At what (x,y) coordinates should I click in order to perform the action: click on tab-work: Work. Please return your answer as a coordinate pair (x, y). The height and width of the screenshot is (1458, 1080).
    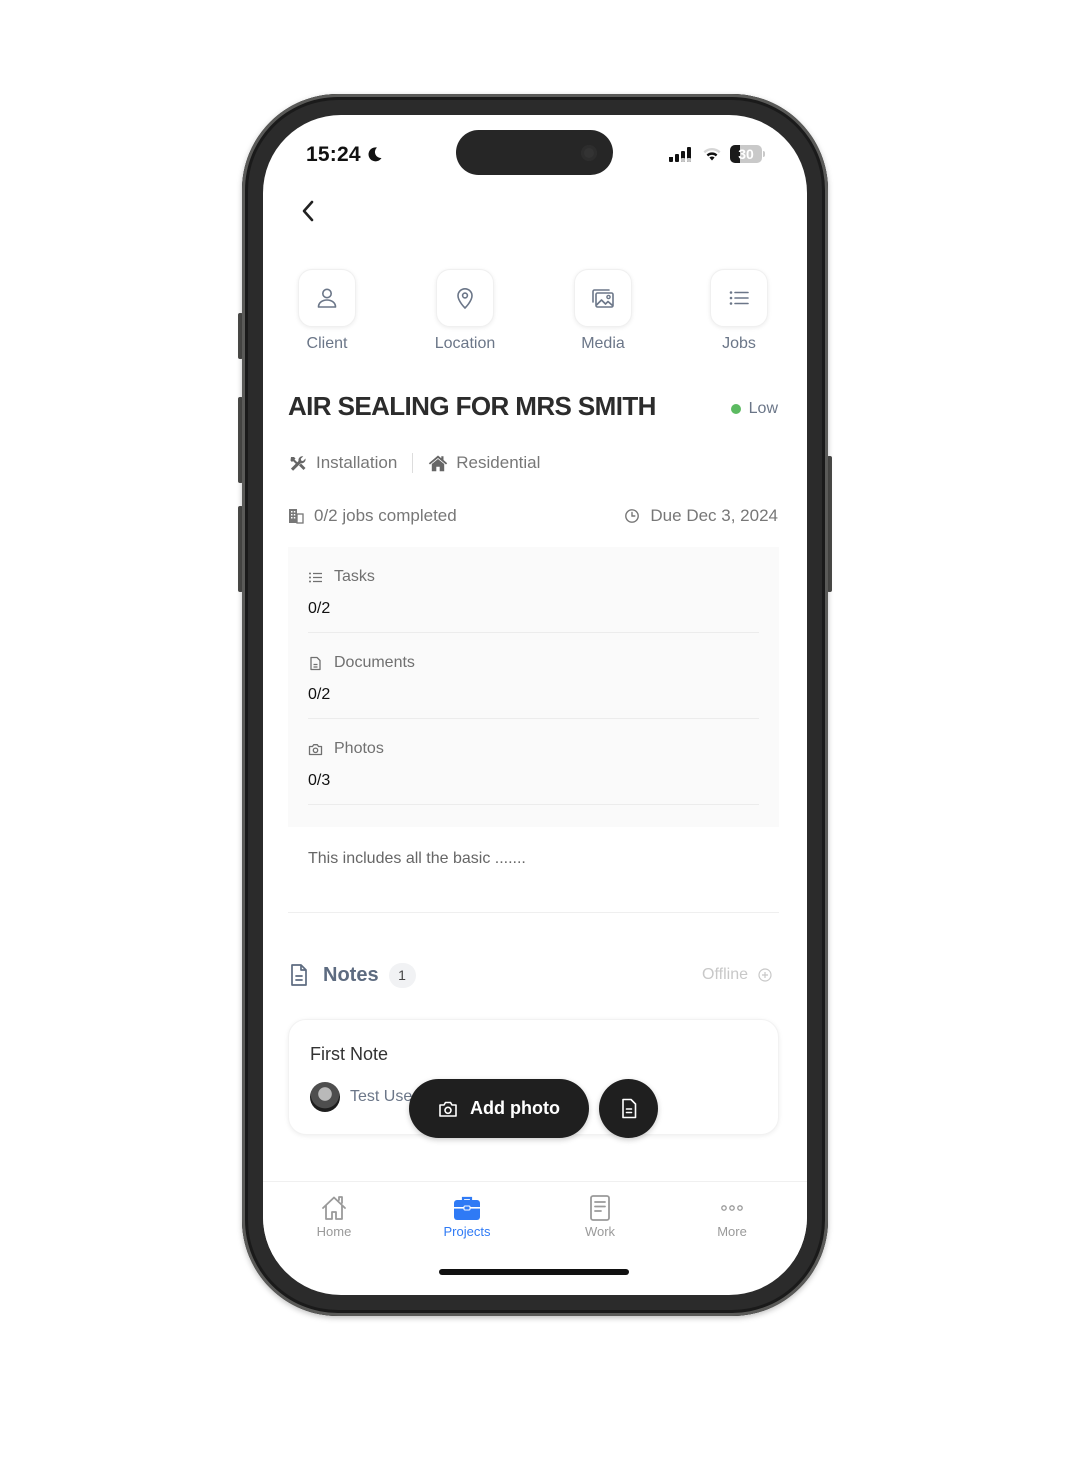
    Looking at the image, I should click on (600, 1216).